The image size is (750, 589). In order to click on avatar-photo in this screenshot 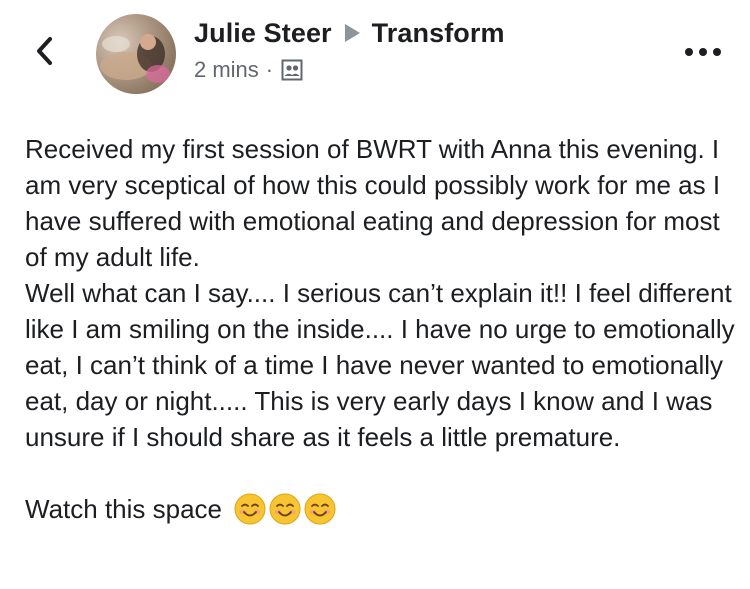, I will do `click(135, 58)`.